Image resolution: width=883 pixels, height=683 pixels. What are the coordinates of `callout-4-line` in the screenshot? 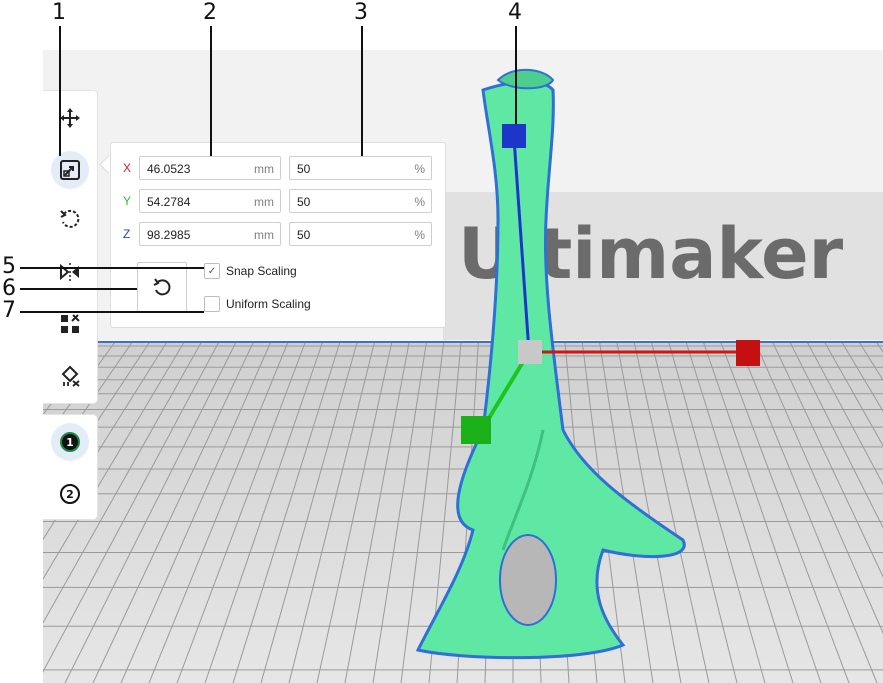 It's located at (516, 75).